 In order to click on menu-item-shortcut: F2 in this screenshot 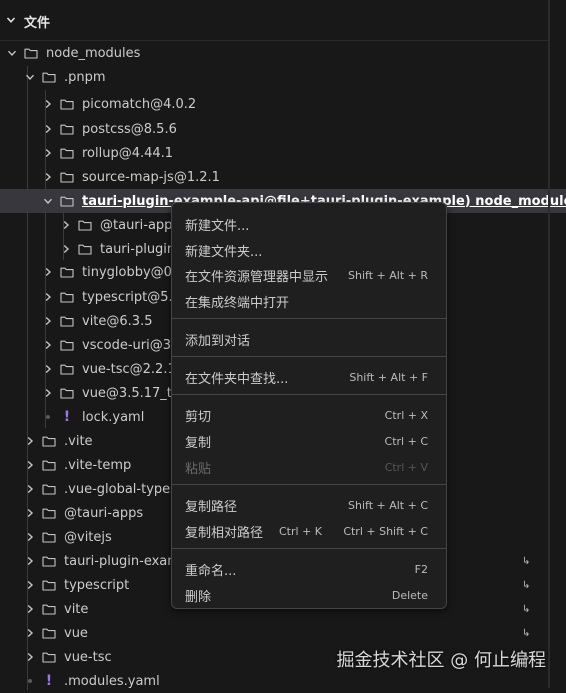, I will do `click(421, 569)`.